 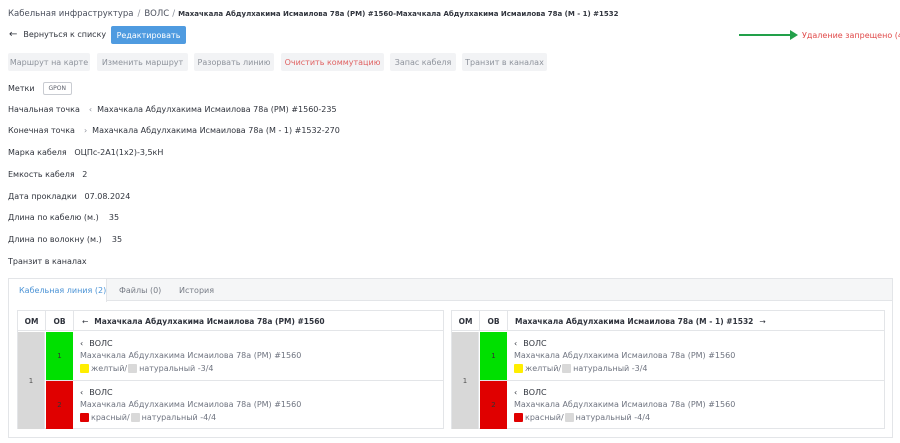 What do you see at coordinates (57, 88) in the screenshot?
I see `gpon-tag: GPON` at bounding box center [57, 88].